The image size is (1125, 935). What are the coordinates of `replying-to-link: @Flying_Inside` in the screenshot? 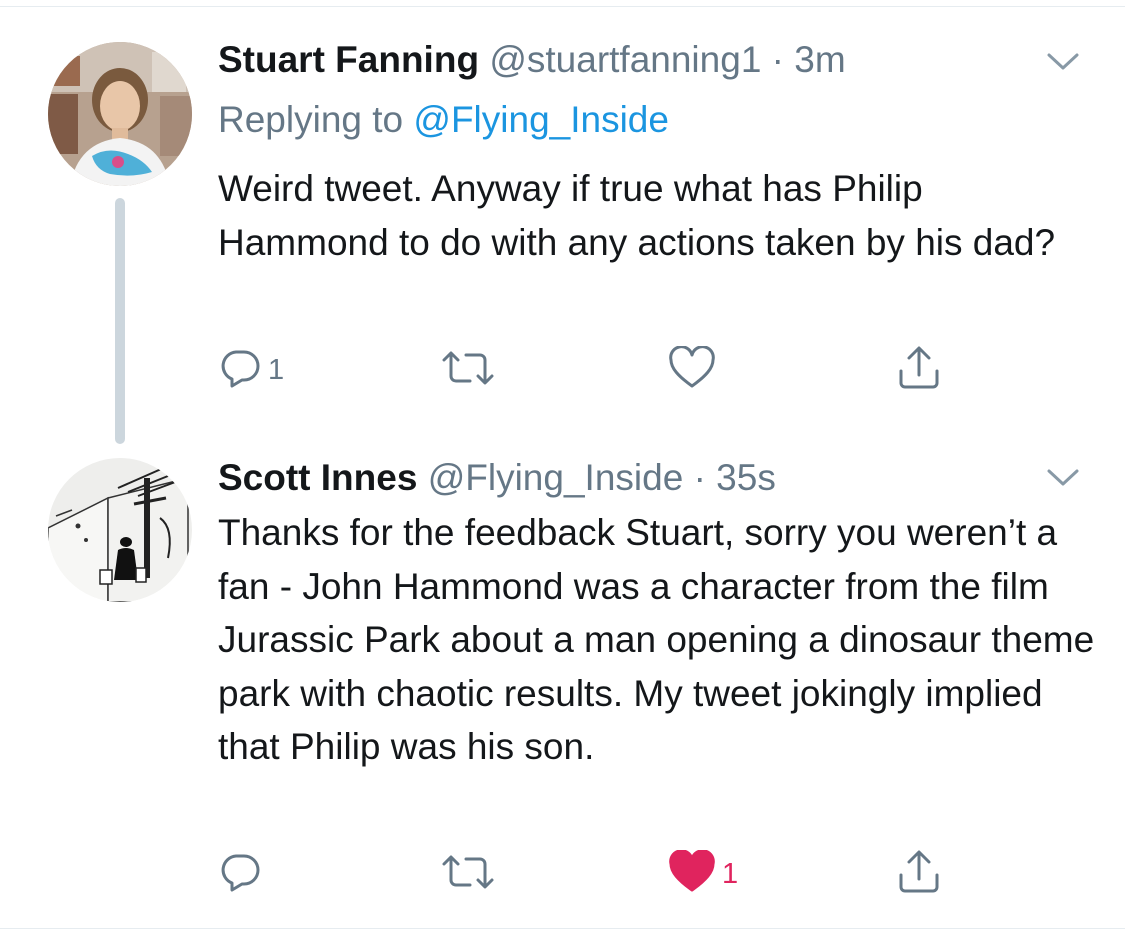 It's located at (541, 119).